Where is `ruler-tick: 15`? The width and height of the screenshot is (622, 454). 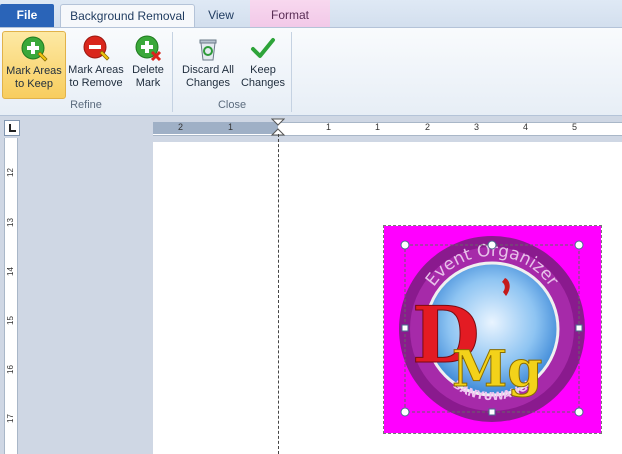
ruler-tick: 15 is located at coordinates (10, 320).